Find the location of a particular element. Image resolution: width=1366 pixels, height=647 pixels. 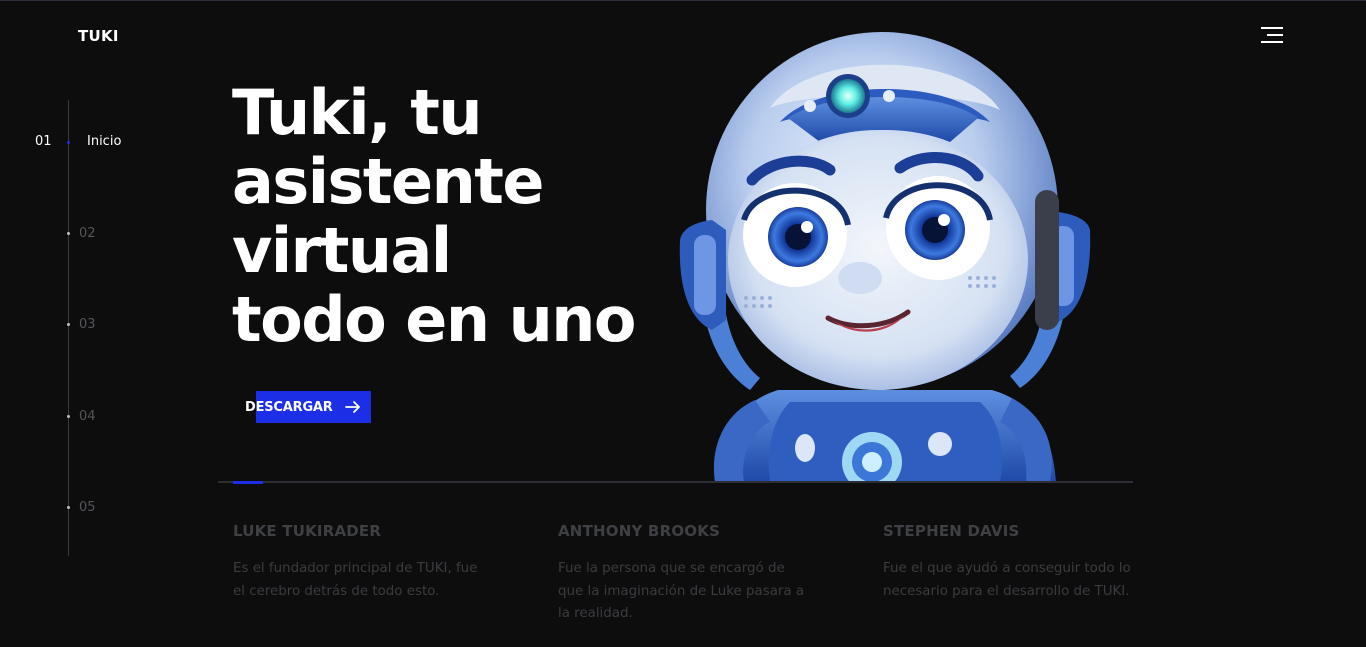

sidebar-item-number: 04 is located at coordinates (87, 416).